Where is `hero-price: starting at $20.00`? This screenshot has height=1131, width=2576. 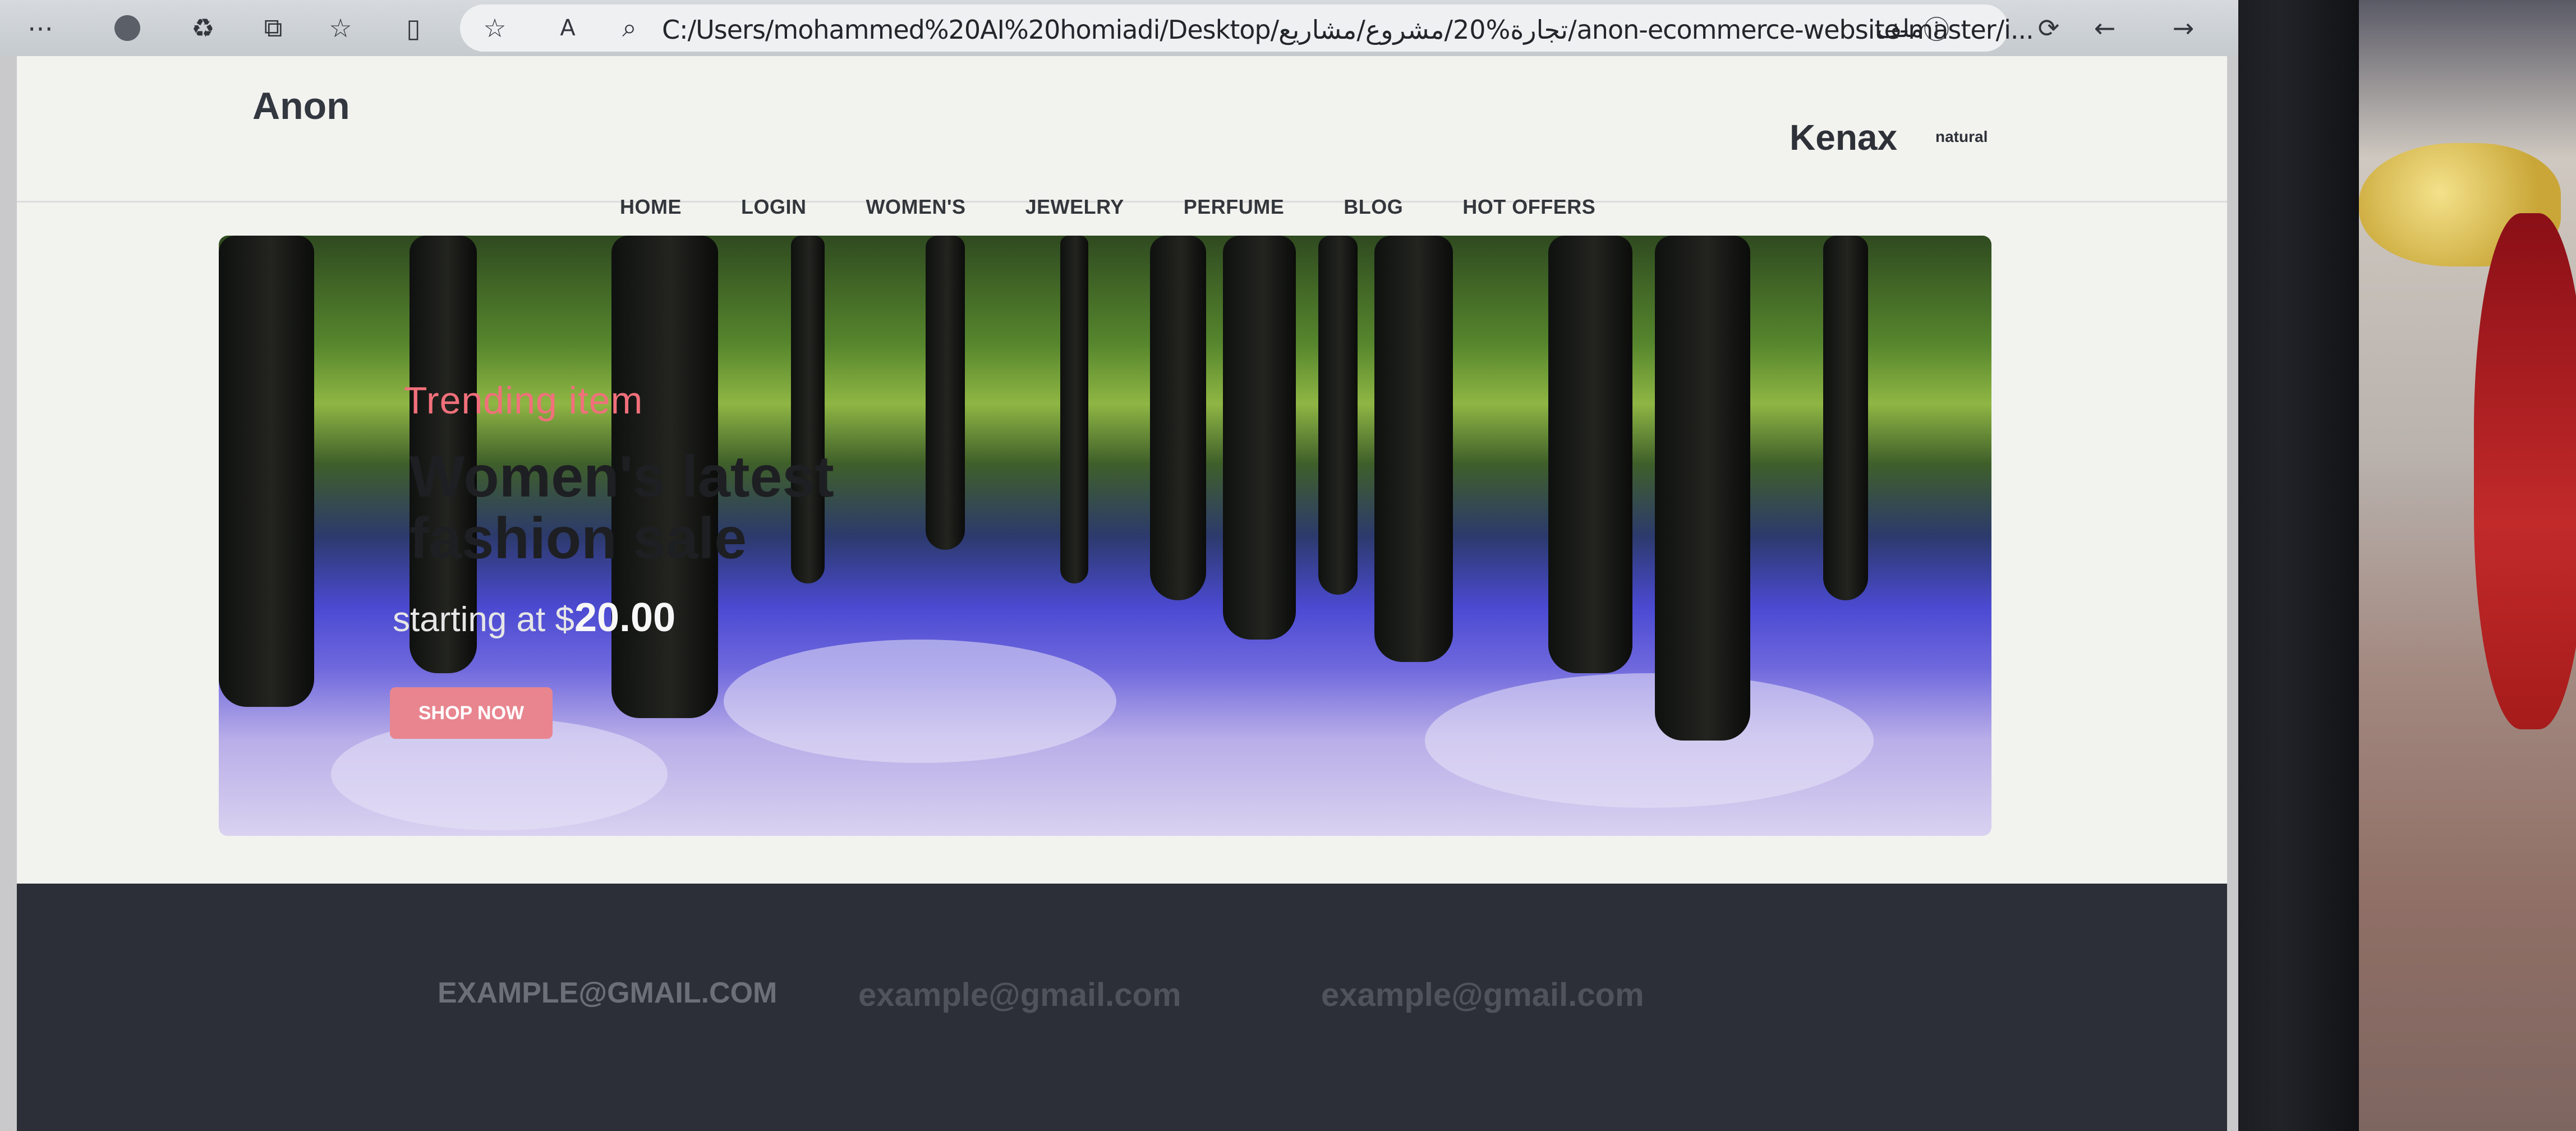 hero-price: starting at $20.00 is located at coordinates (534, 618).